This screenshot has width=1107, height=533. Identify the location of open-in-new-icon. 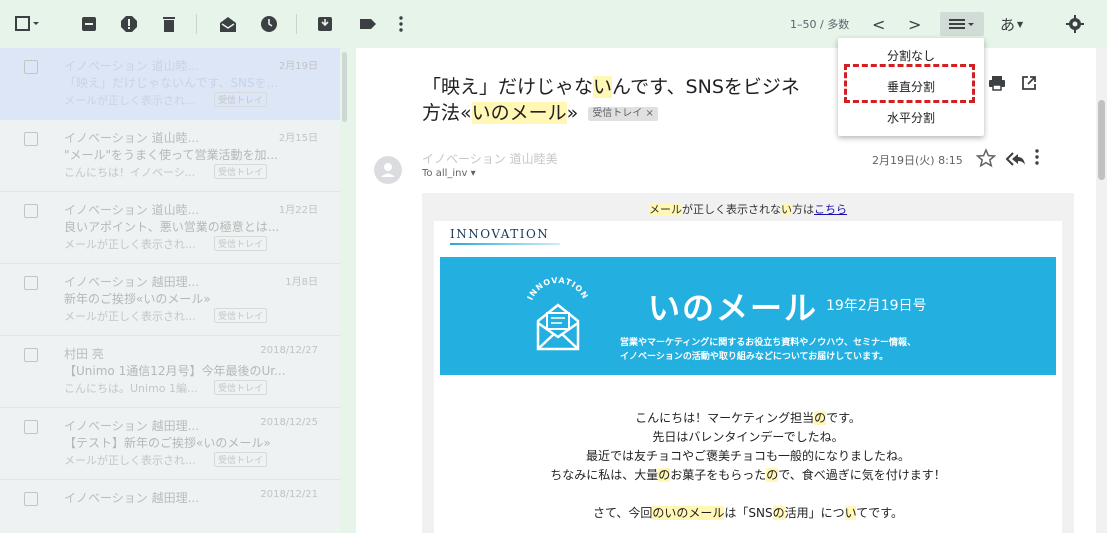
(1029, 83).